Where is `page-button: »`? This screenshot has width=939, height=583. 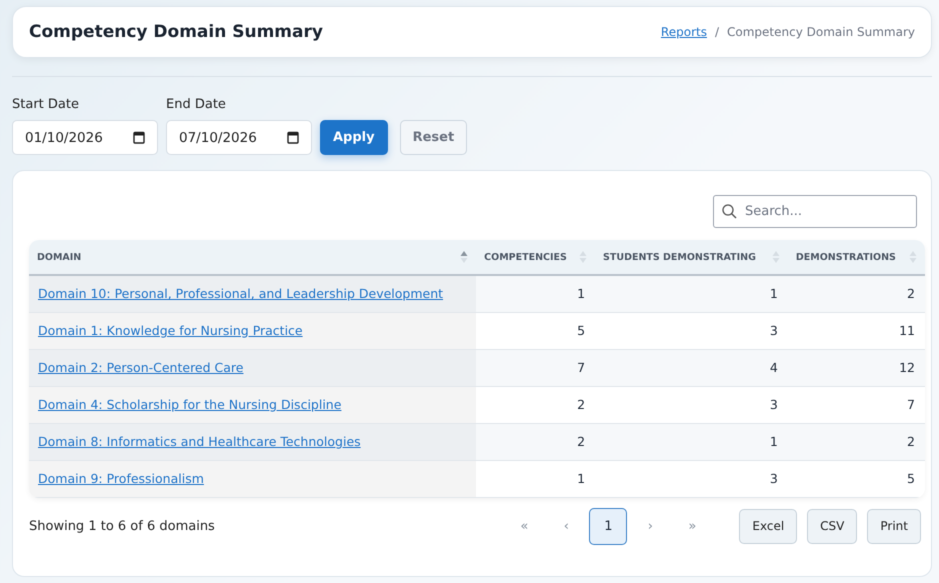 page-button: » is located at coordinates (692, 526).